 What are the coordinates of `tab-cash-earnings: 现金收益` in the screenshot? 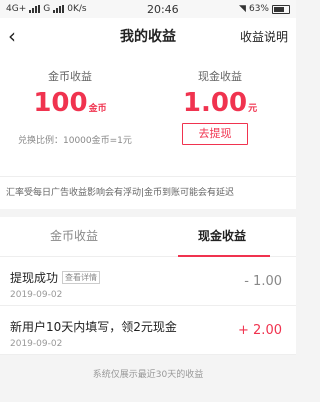 It's located at (222, 236).